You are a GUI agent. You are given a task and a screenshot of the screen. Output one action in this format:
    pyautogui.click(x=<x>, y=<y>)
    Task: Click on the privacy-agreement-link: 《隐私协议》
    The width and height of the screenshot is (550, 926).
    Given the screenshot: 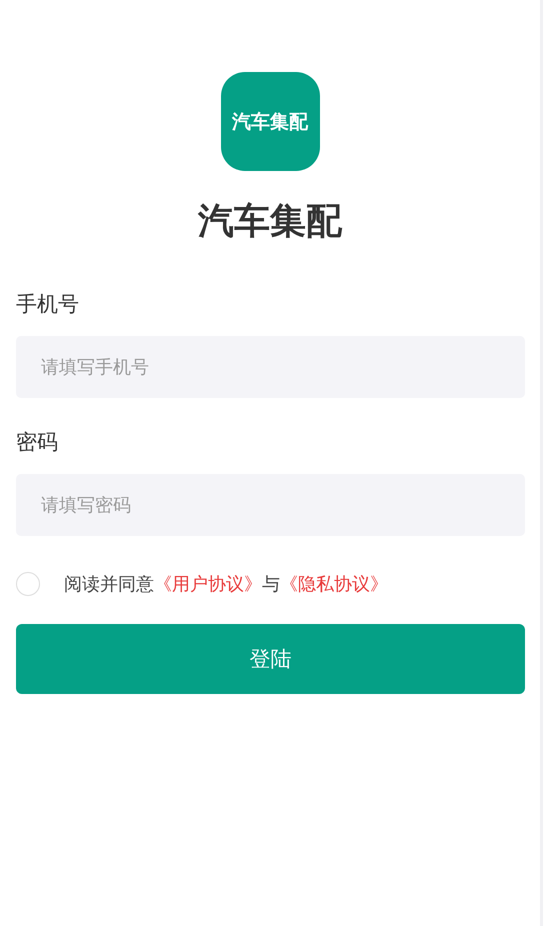 What is the action you would take?
    pyautogui.click(x=334, y=584)
    